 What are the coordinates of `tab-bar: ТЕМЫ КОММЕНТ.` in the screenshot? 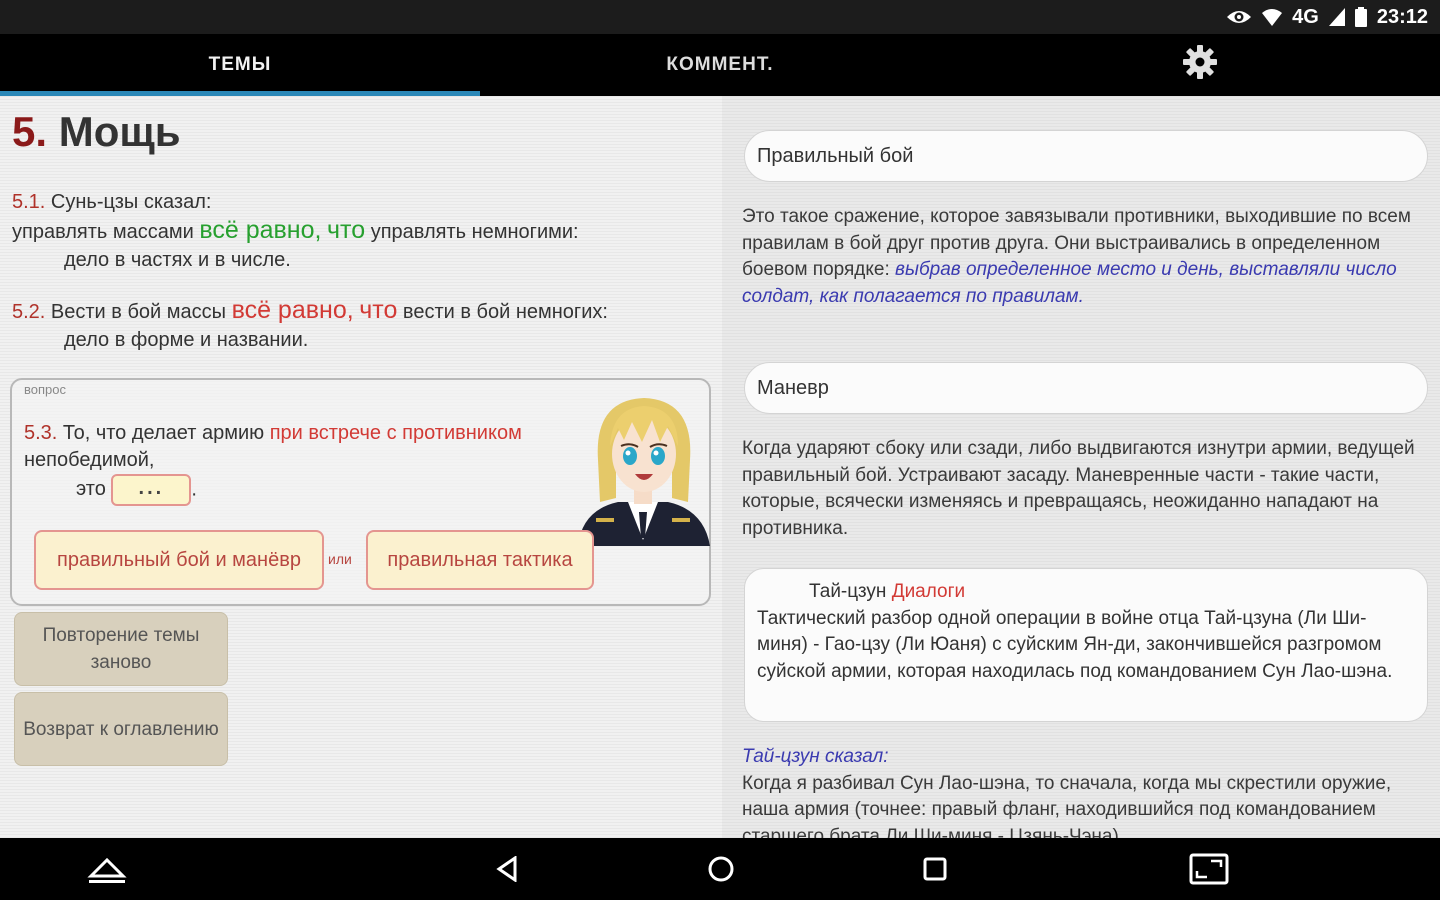 It's located at (720, 65).